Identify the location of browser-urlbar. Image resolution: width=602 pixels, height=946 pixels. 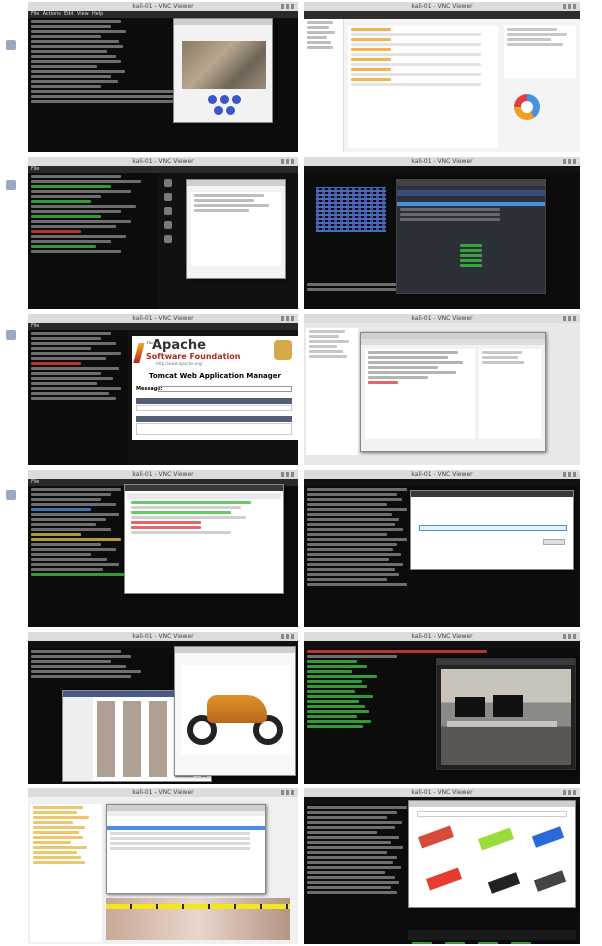
(204, 496).